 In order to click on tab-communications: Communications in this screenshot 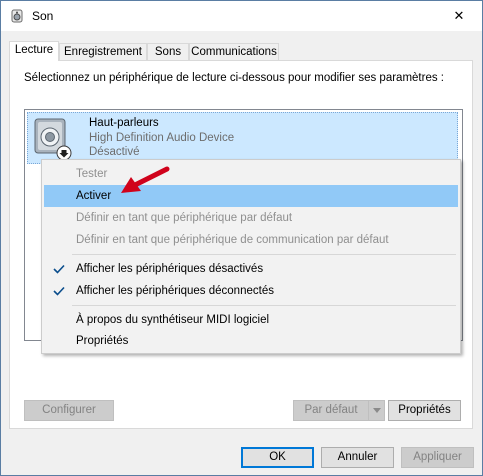, I will do `click(234, 51)`.